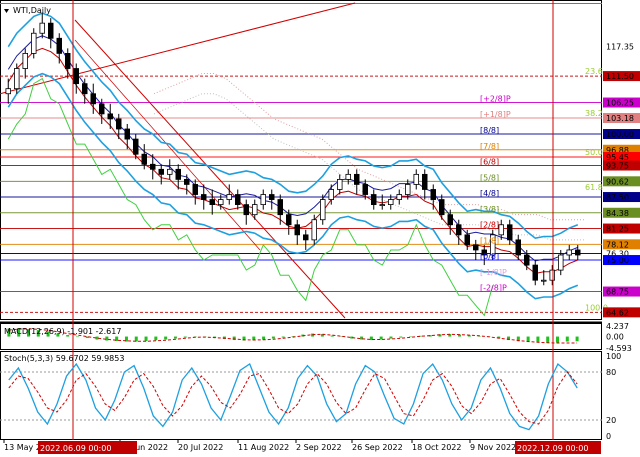 Image resolution: width=640 pixels, height=457 pixels. Describe the element at coordinates (617, 292) in the screenshot. I see `price-axis-label: 68.75` at that location.